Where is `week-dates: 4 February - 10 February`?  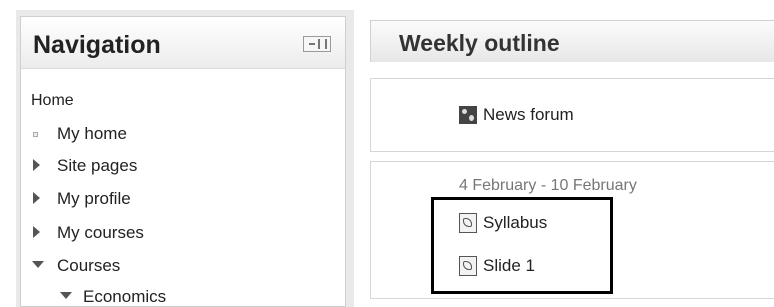 week-dates: 4 February - 10 February is located at coordinates (548, 185).